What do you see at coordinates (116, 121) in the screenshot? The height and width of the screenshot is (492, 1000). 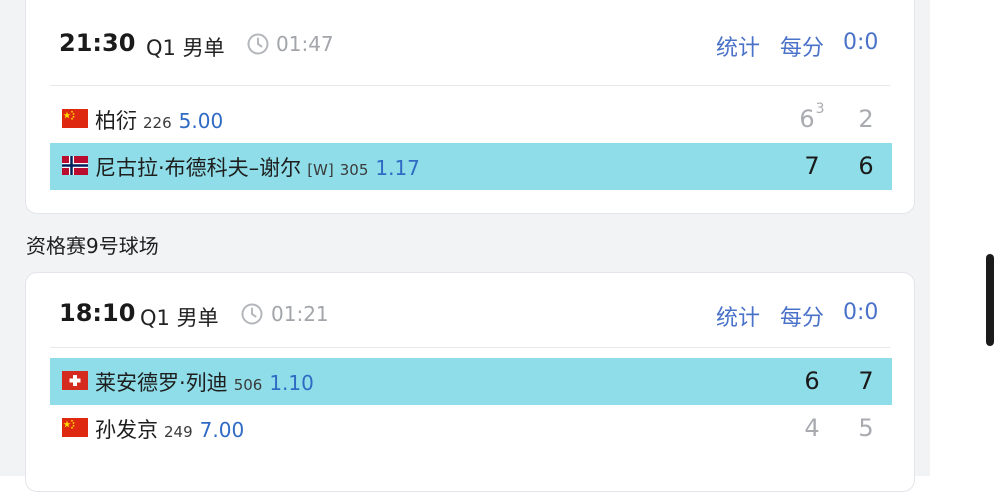 I see `player-name: 柏衍` at bounding box center [116, 121].